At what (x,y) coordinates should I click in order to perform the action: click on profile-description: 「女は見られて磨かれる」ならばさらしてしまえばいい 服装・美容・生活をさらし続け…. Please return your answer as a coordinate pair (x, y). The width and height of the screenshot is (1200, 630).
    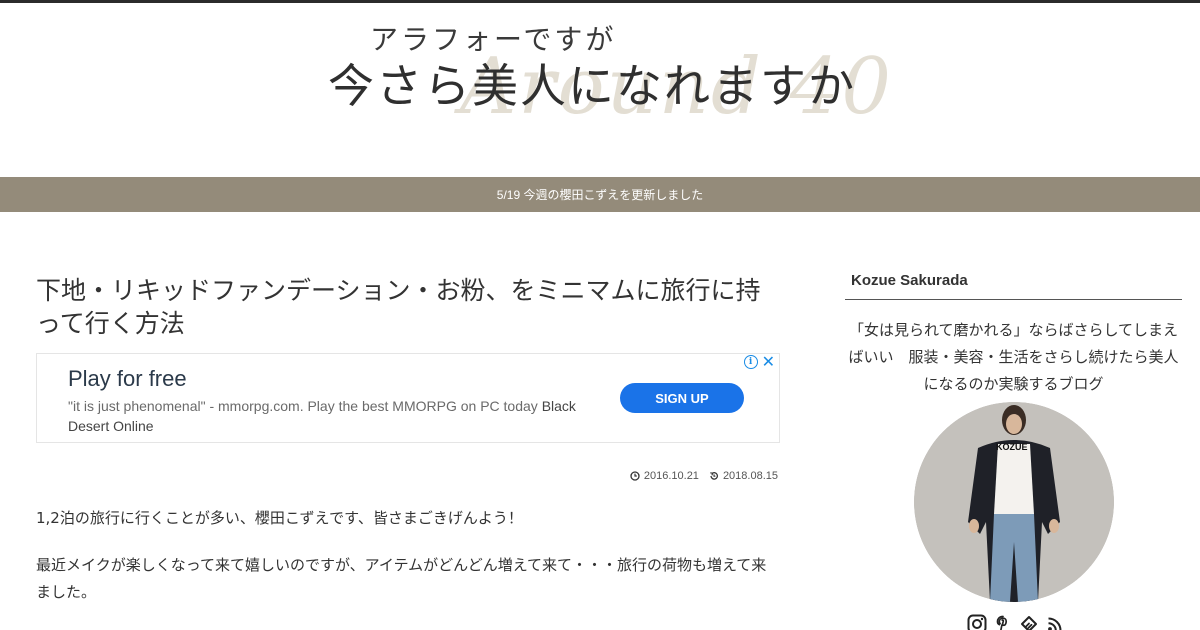
    Looking at the image, I should click on (1013, 357).